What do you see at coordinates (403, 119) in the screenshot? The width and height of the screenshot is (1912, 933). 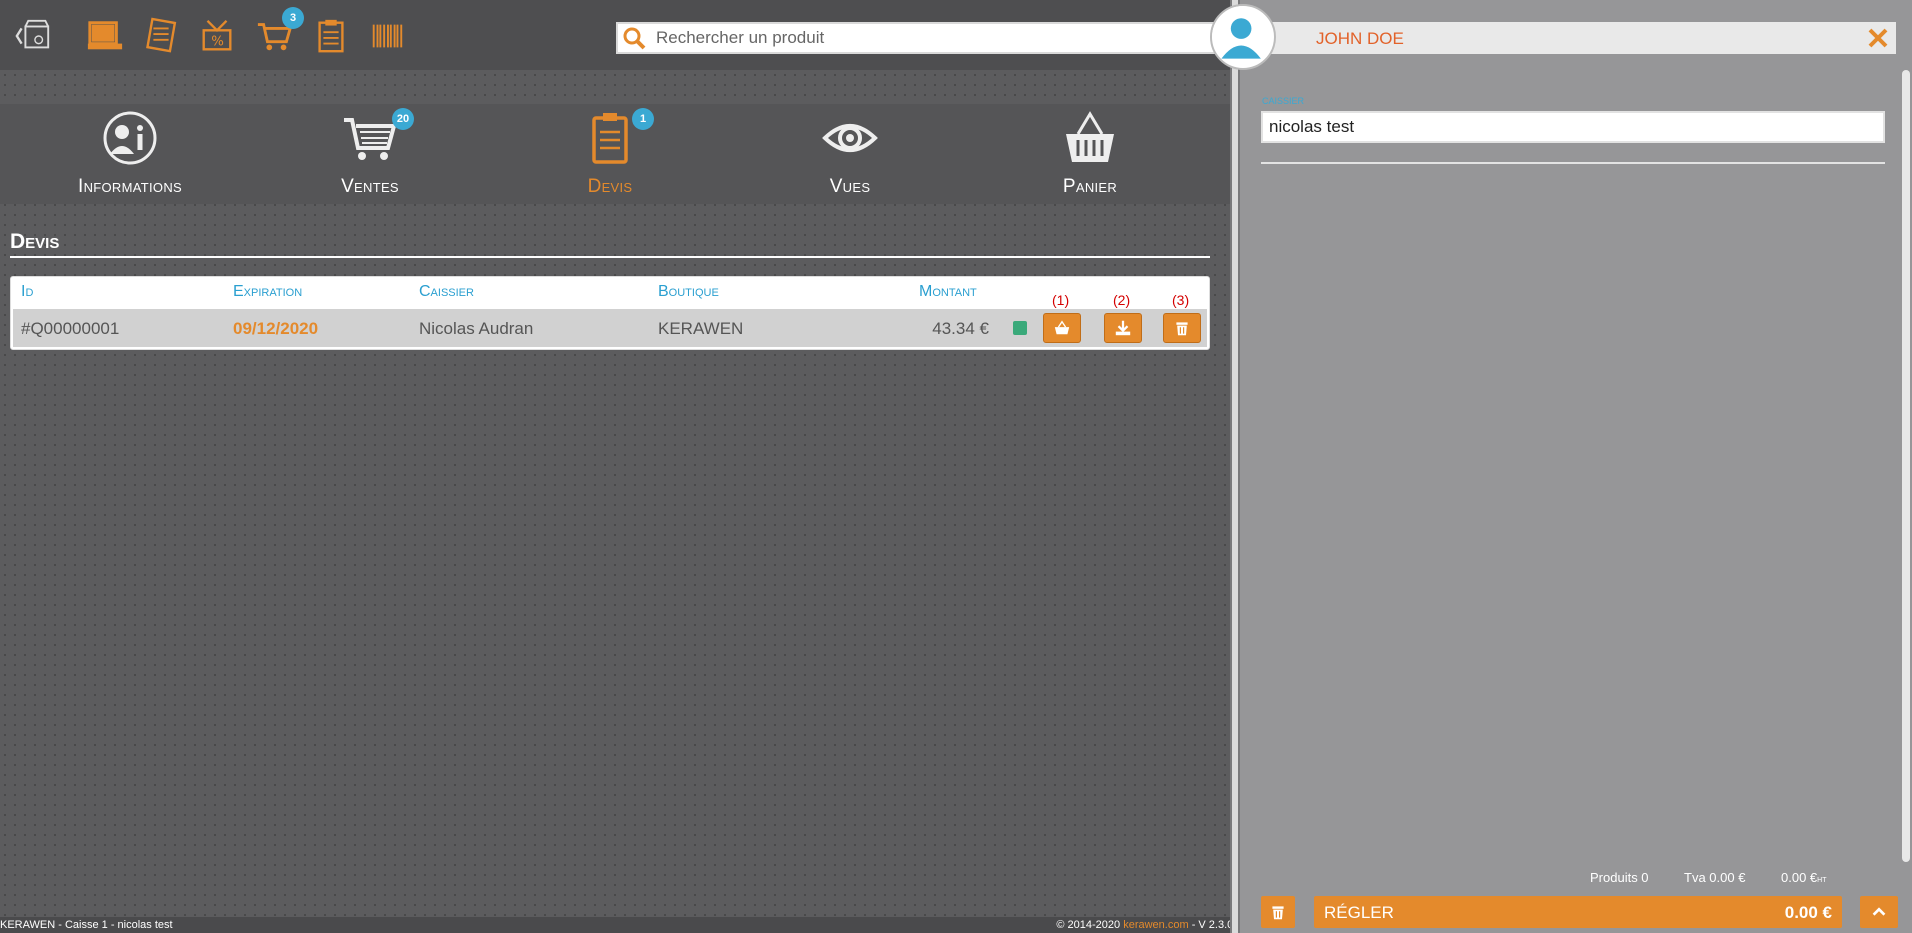 I see `tab-badge: 20` at bounding box center [403, 119].